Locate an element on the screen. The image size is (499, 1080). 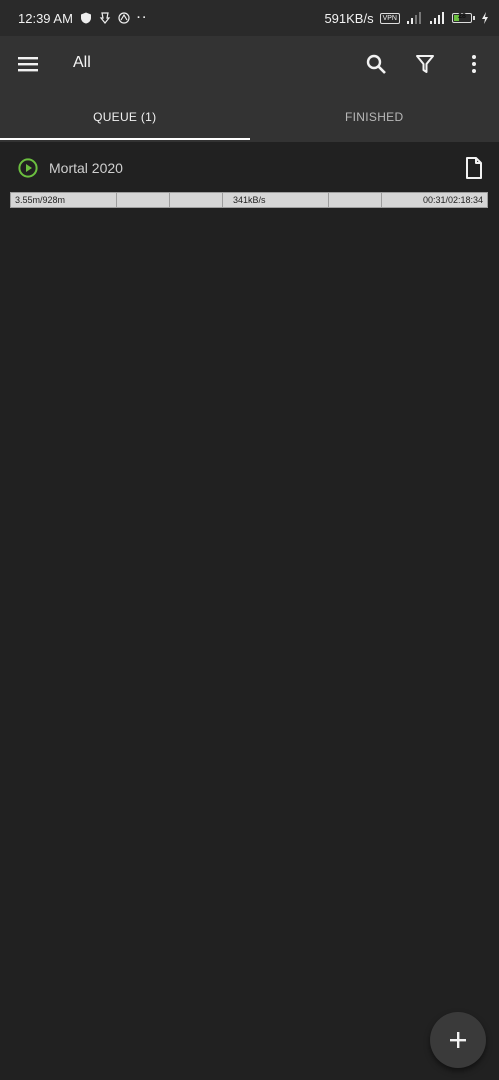
battery-level: 28 is located at coordinates (462, 16).